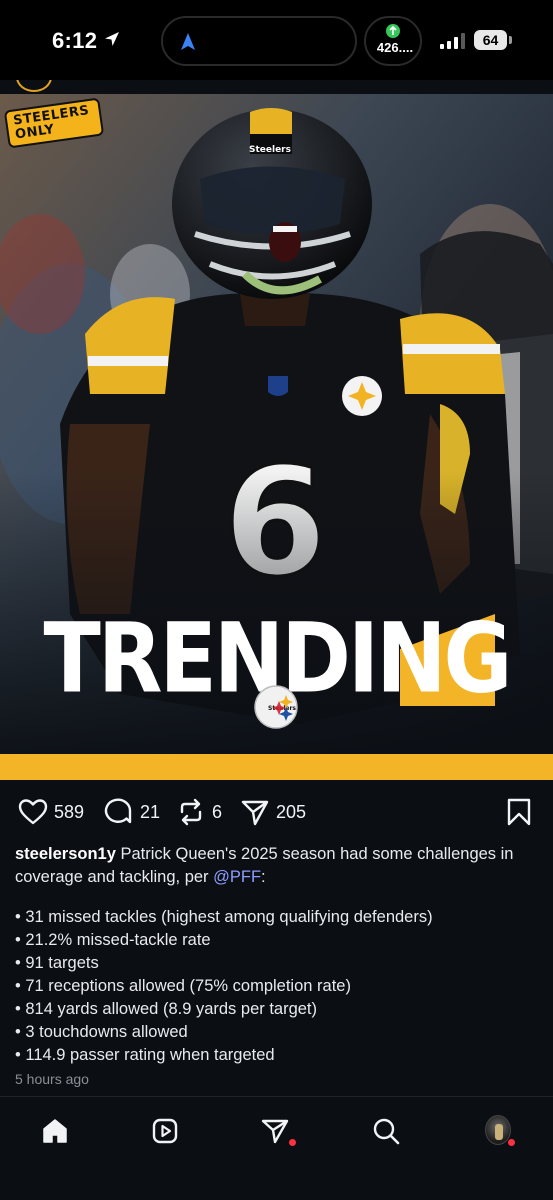 The width and height of the screenshot is (553, 1200). I want to click on status-bar: 6:12 426.... 64, so click(276, 40).